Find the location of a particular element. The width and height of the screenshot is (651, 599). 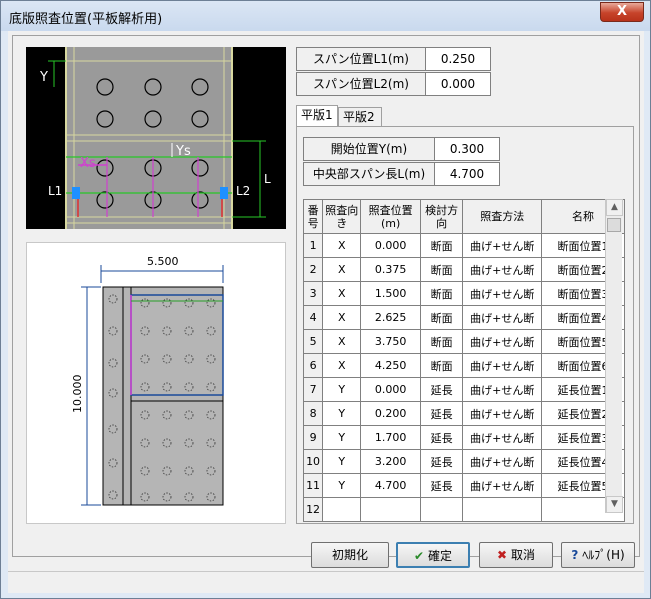

cell-check-dir is located at coordinates (441, 509).